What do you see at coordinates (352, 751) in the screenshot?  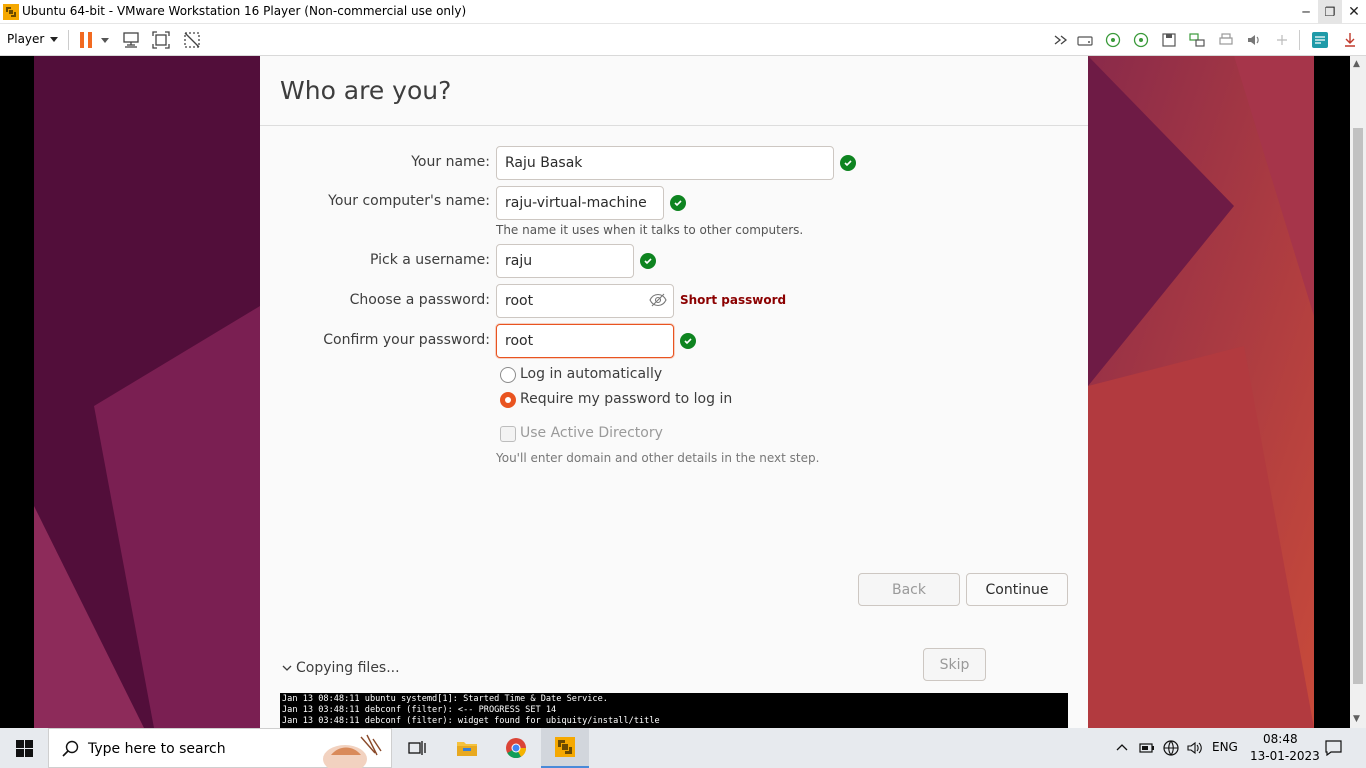 I see `search-highlight-icon` at bounding box center [352, 751].